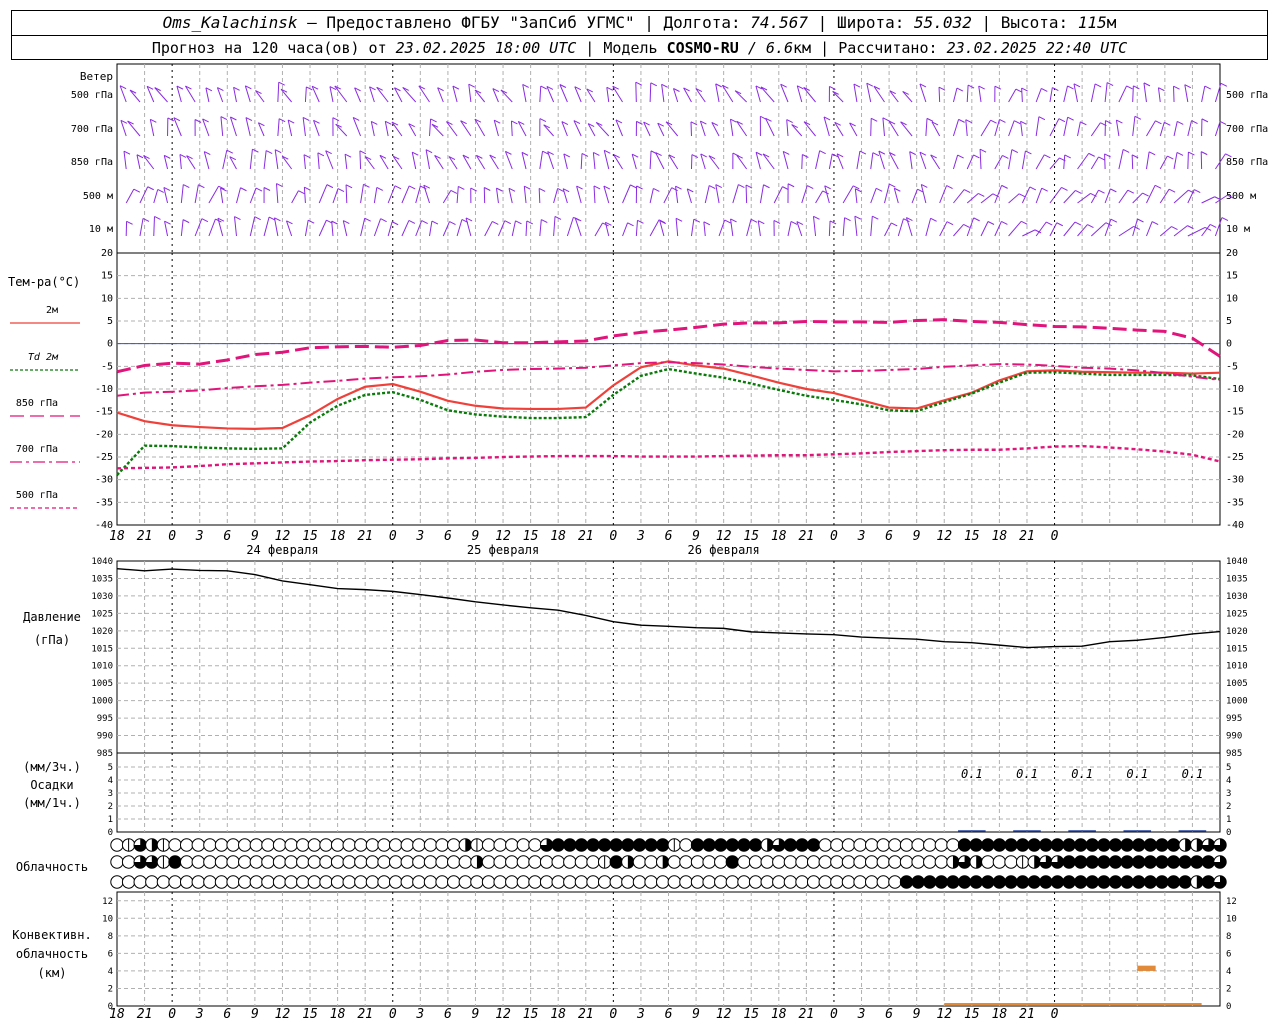 This screenshot has height=1024, width=1280. What do you see at coordinates (145, 536) in the screenshot?
I see `time-axis-hour-label: 21` at bounding box center [145, 536].